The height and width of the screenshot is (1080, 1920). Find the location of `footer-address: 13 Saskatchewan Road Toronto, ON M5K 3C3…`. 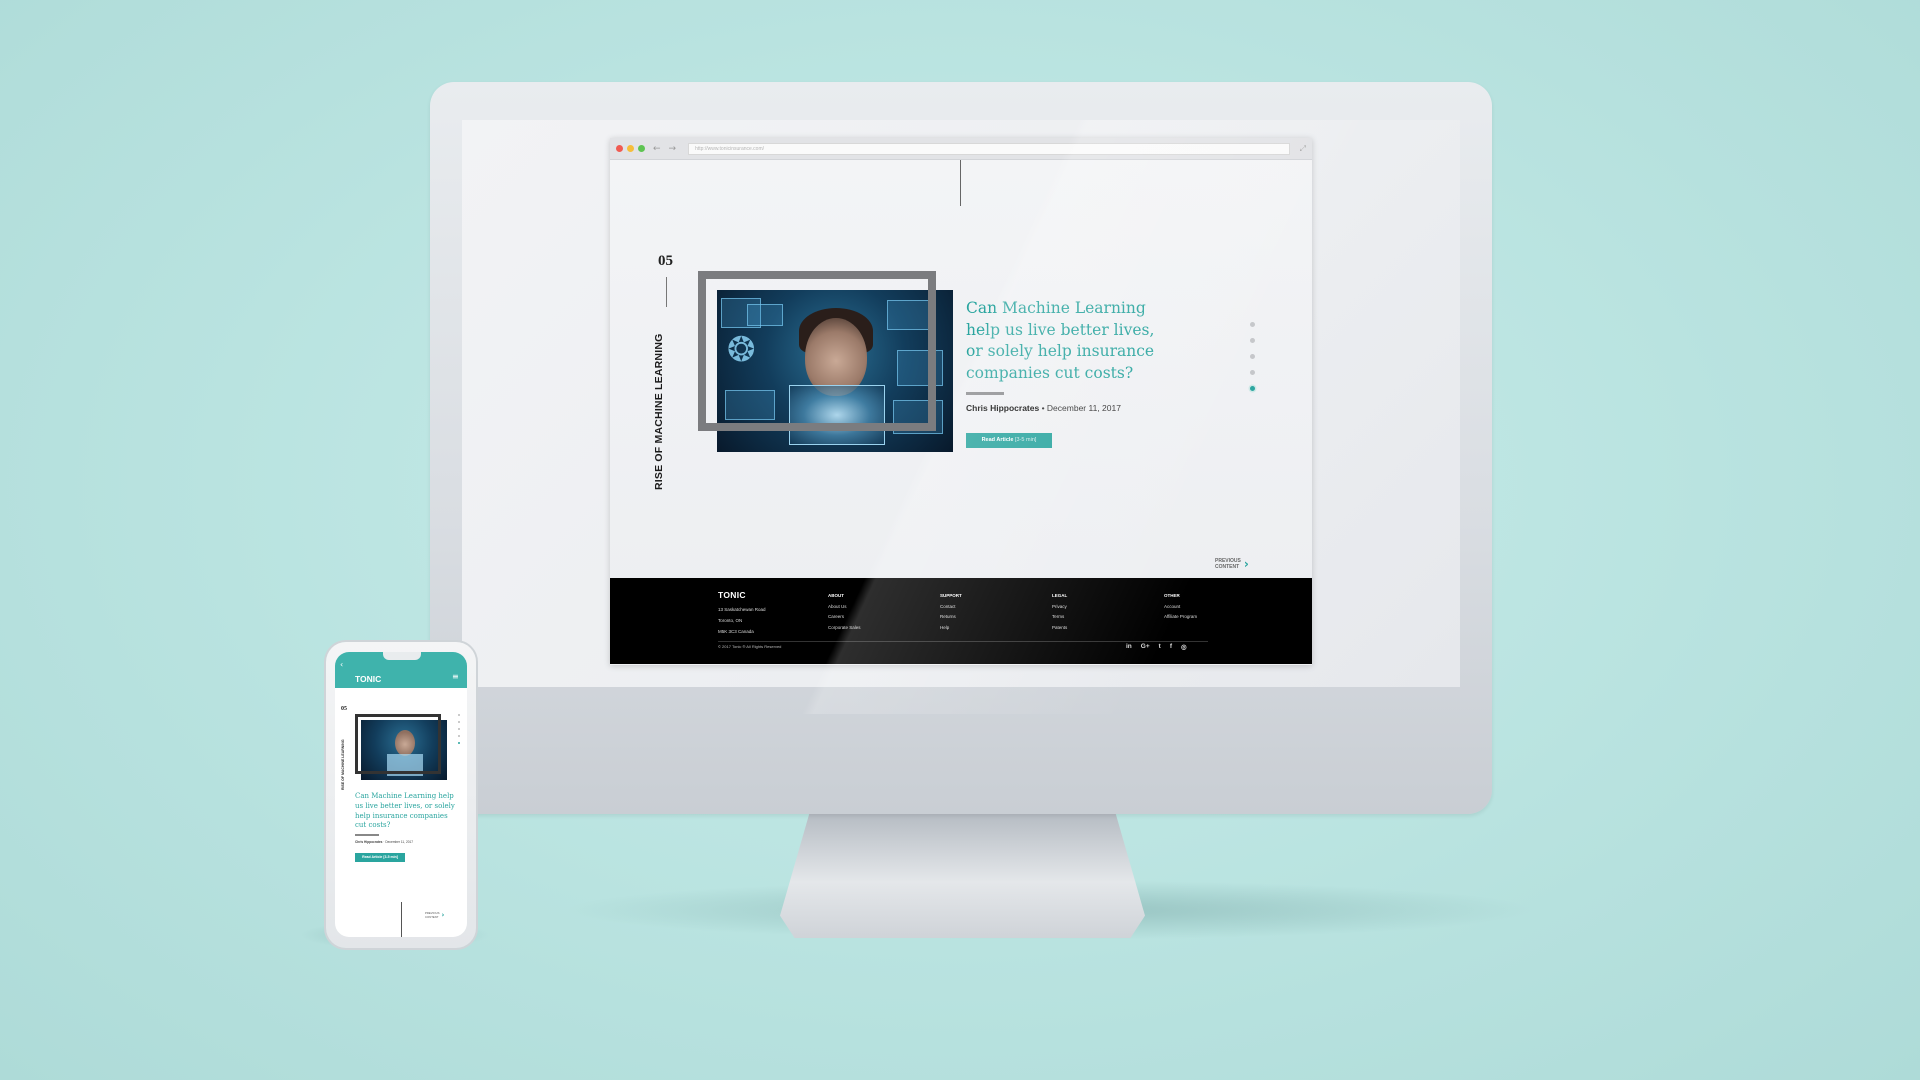

footer-address: 13 Saskatchewan Road Toronto, ON M5K 3C3… is located at coordinates (742, 620).